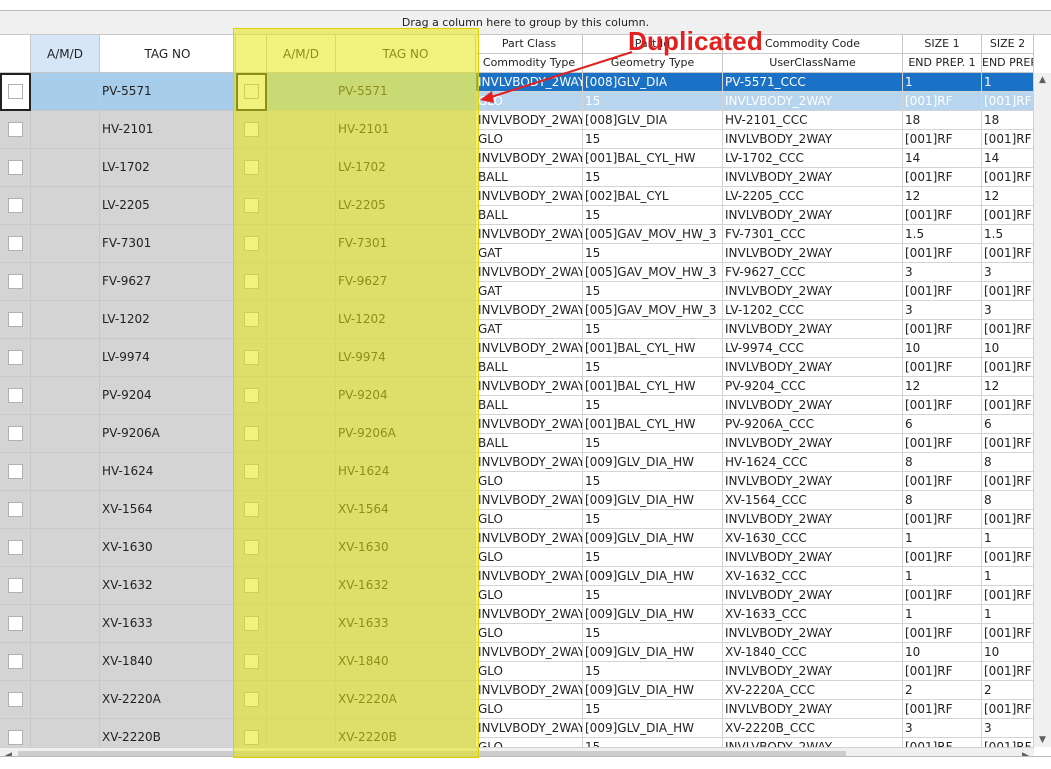 Image resolution: width=1051 pixels, height=769 pixels. I want to click on tag-no-cell-duplicate: XV-1632, so click(406, 586).